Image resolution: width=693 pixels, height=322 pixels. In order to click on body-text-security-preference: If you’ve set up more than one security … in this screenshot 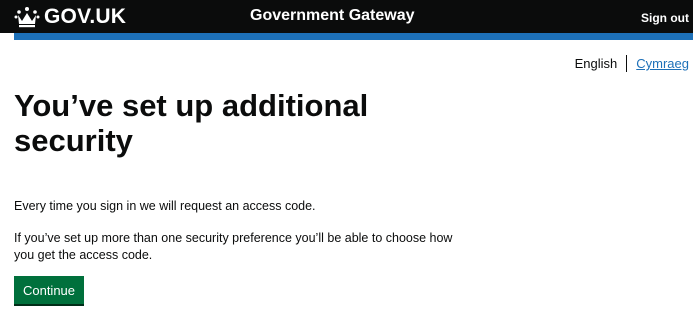, I will do `click(233, 246)`.